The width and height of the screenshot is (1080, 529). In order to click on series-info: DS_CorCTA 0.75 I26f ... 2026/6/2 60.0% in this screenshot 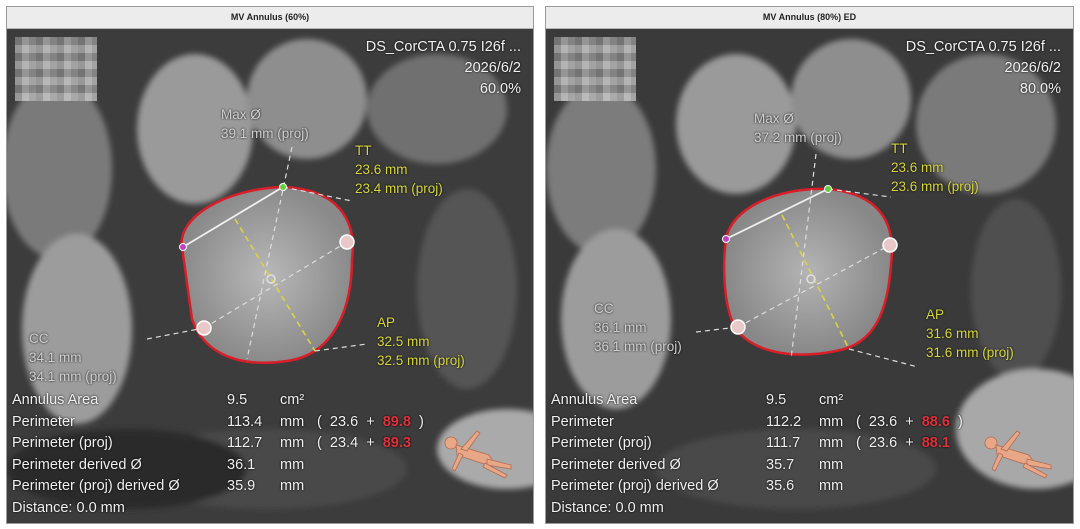, I will do `click(443, 68)`.